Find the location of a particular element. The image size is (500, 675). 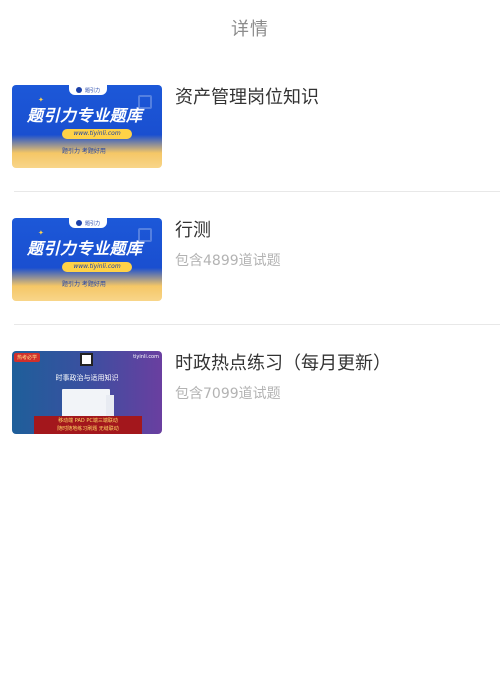

item-question-count: 包含7099道试题 is located at coordinates (228, 394).